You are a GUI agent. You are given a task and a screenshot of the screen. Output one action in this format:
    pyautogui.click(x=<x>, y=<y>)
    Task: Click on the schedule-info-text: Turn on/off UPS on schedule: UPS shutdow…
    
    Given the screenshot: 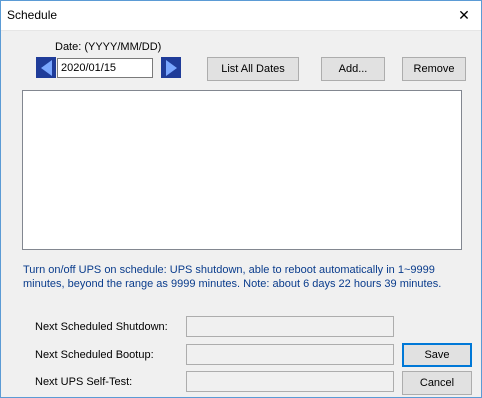 What is the action you would take?
    pyautogui.click(x=232, y=277)
    